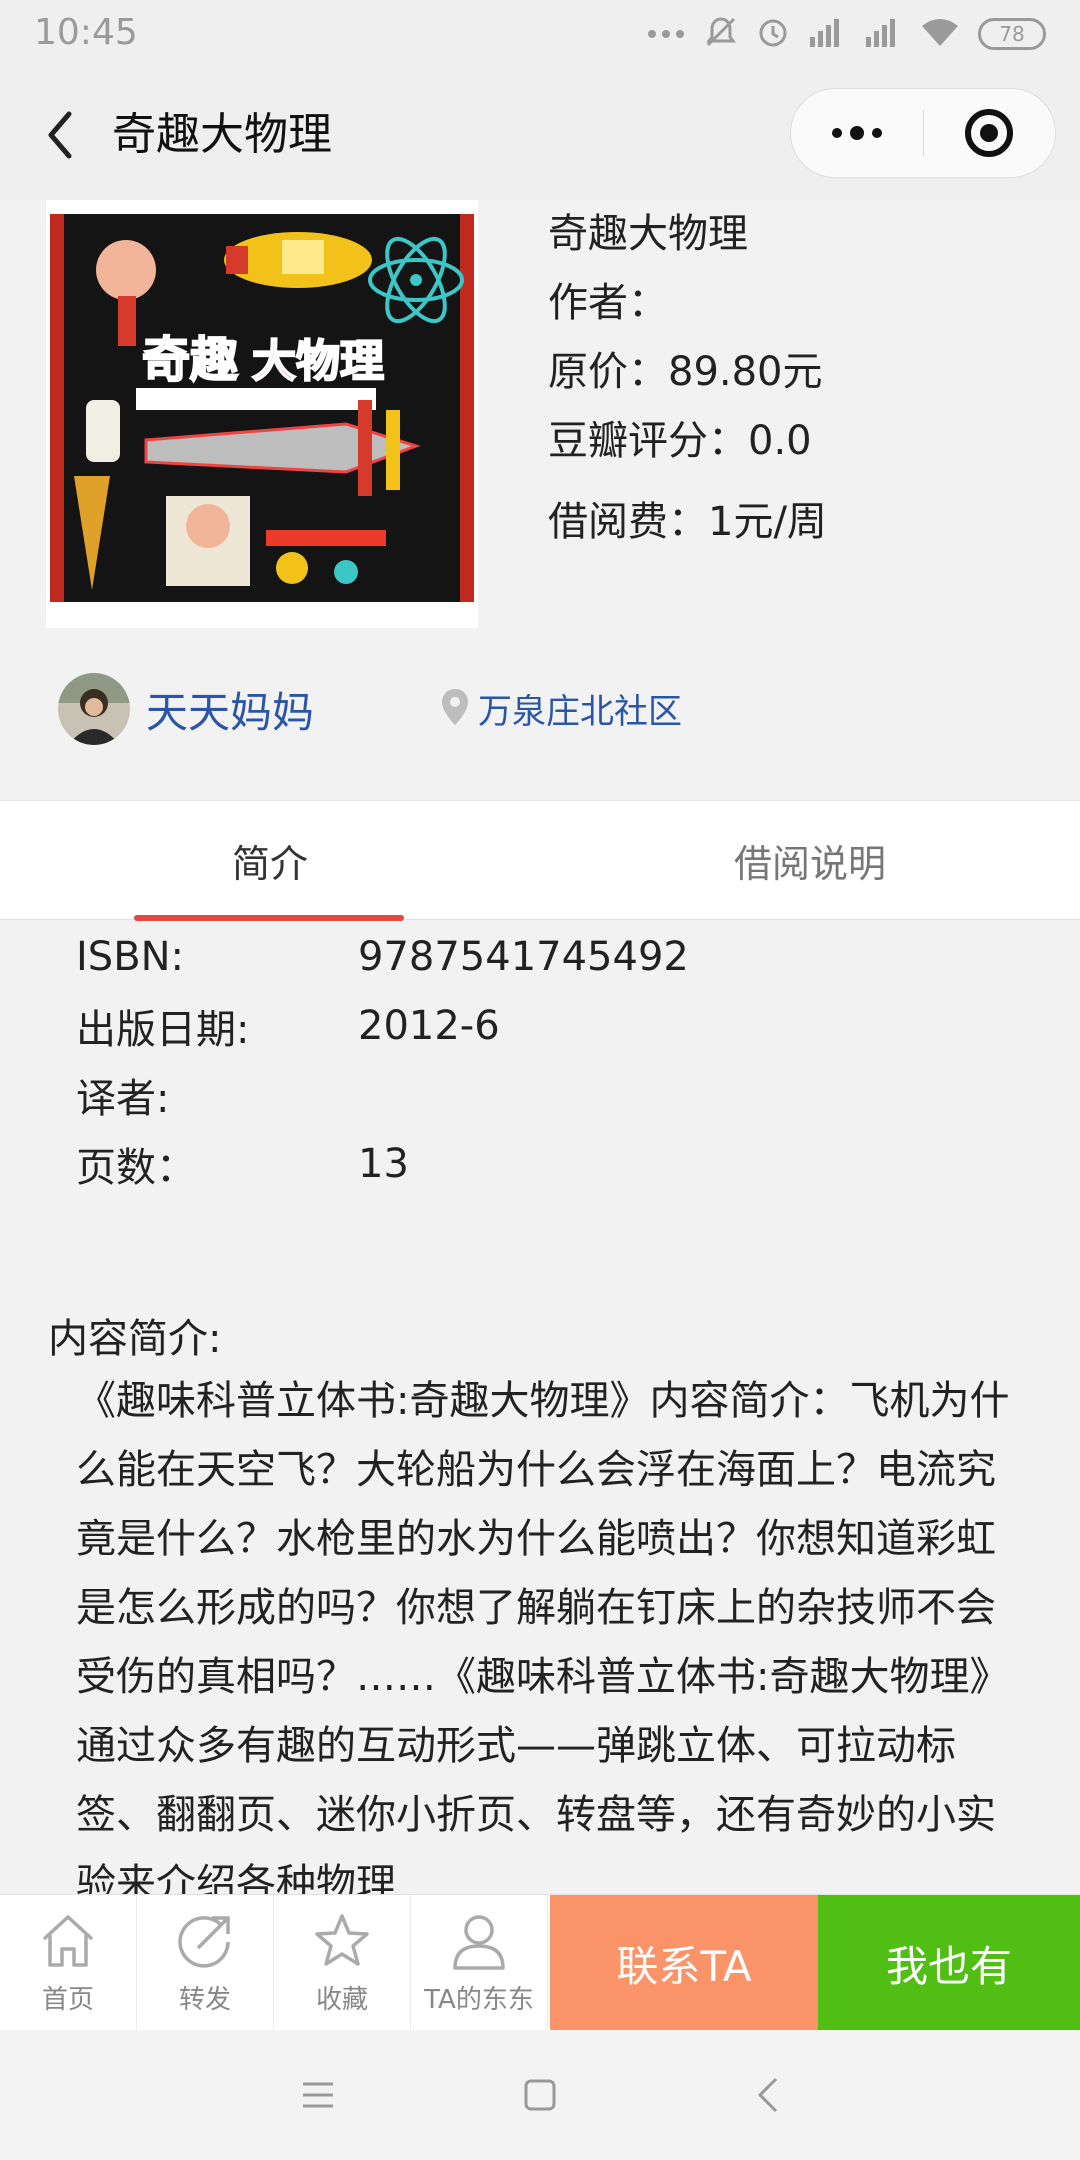  What do you see at coordinates (341, 1999) in the screenshot?
I see `favorite-label: 收藏` at bounding box center [341, 1999].